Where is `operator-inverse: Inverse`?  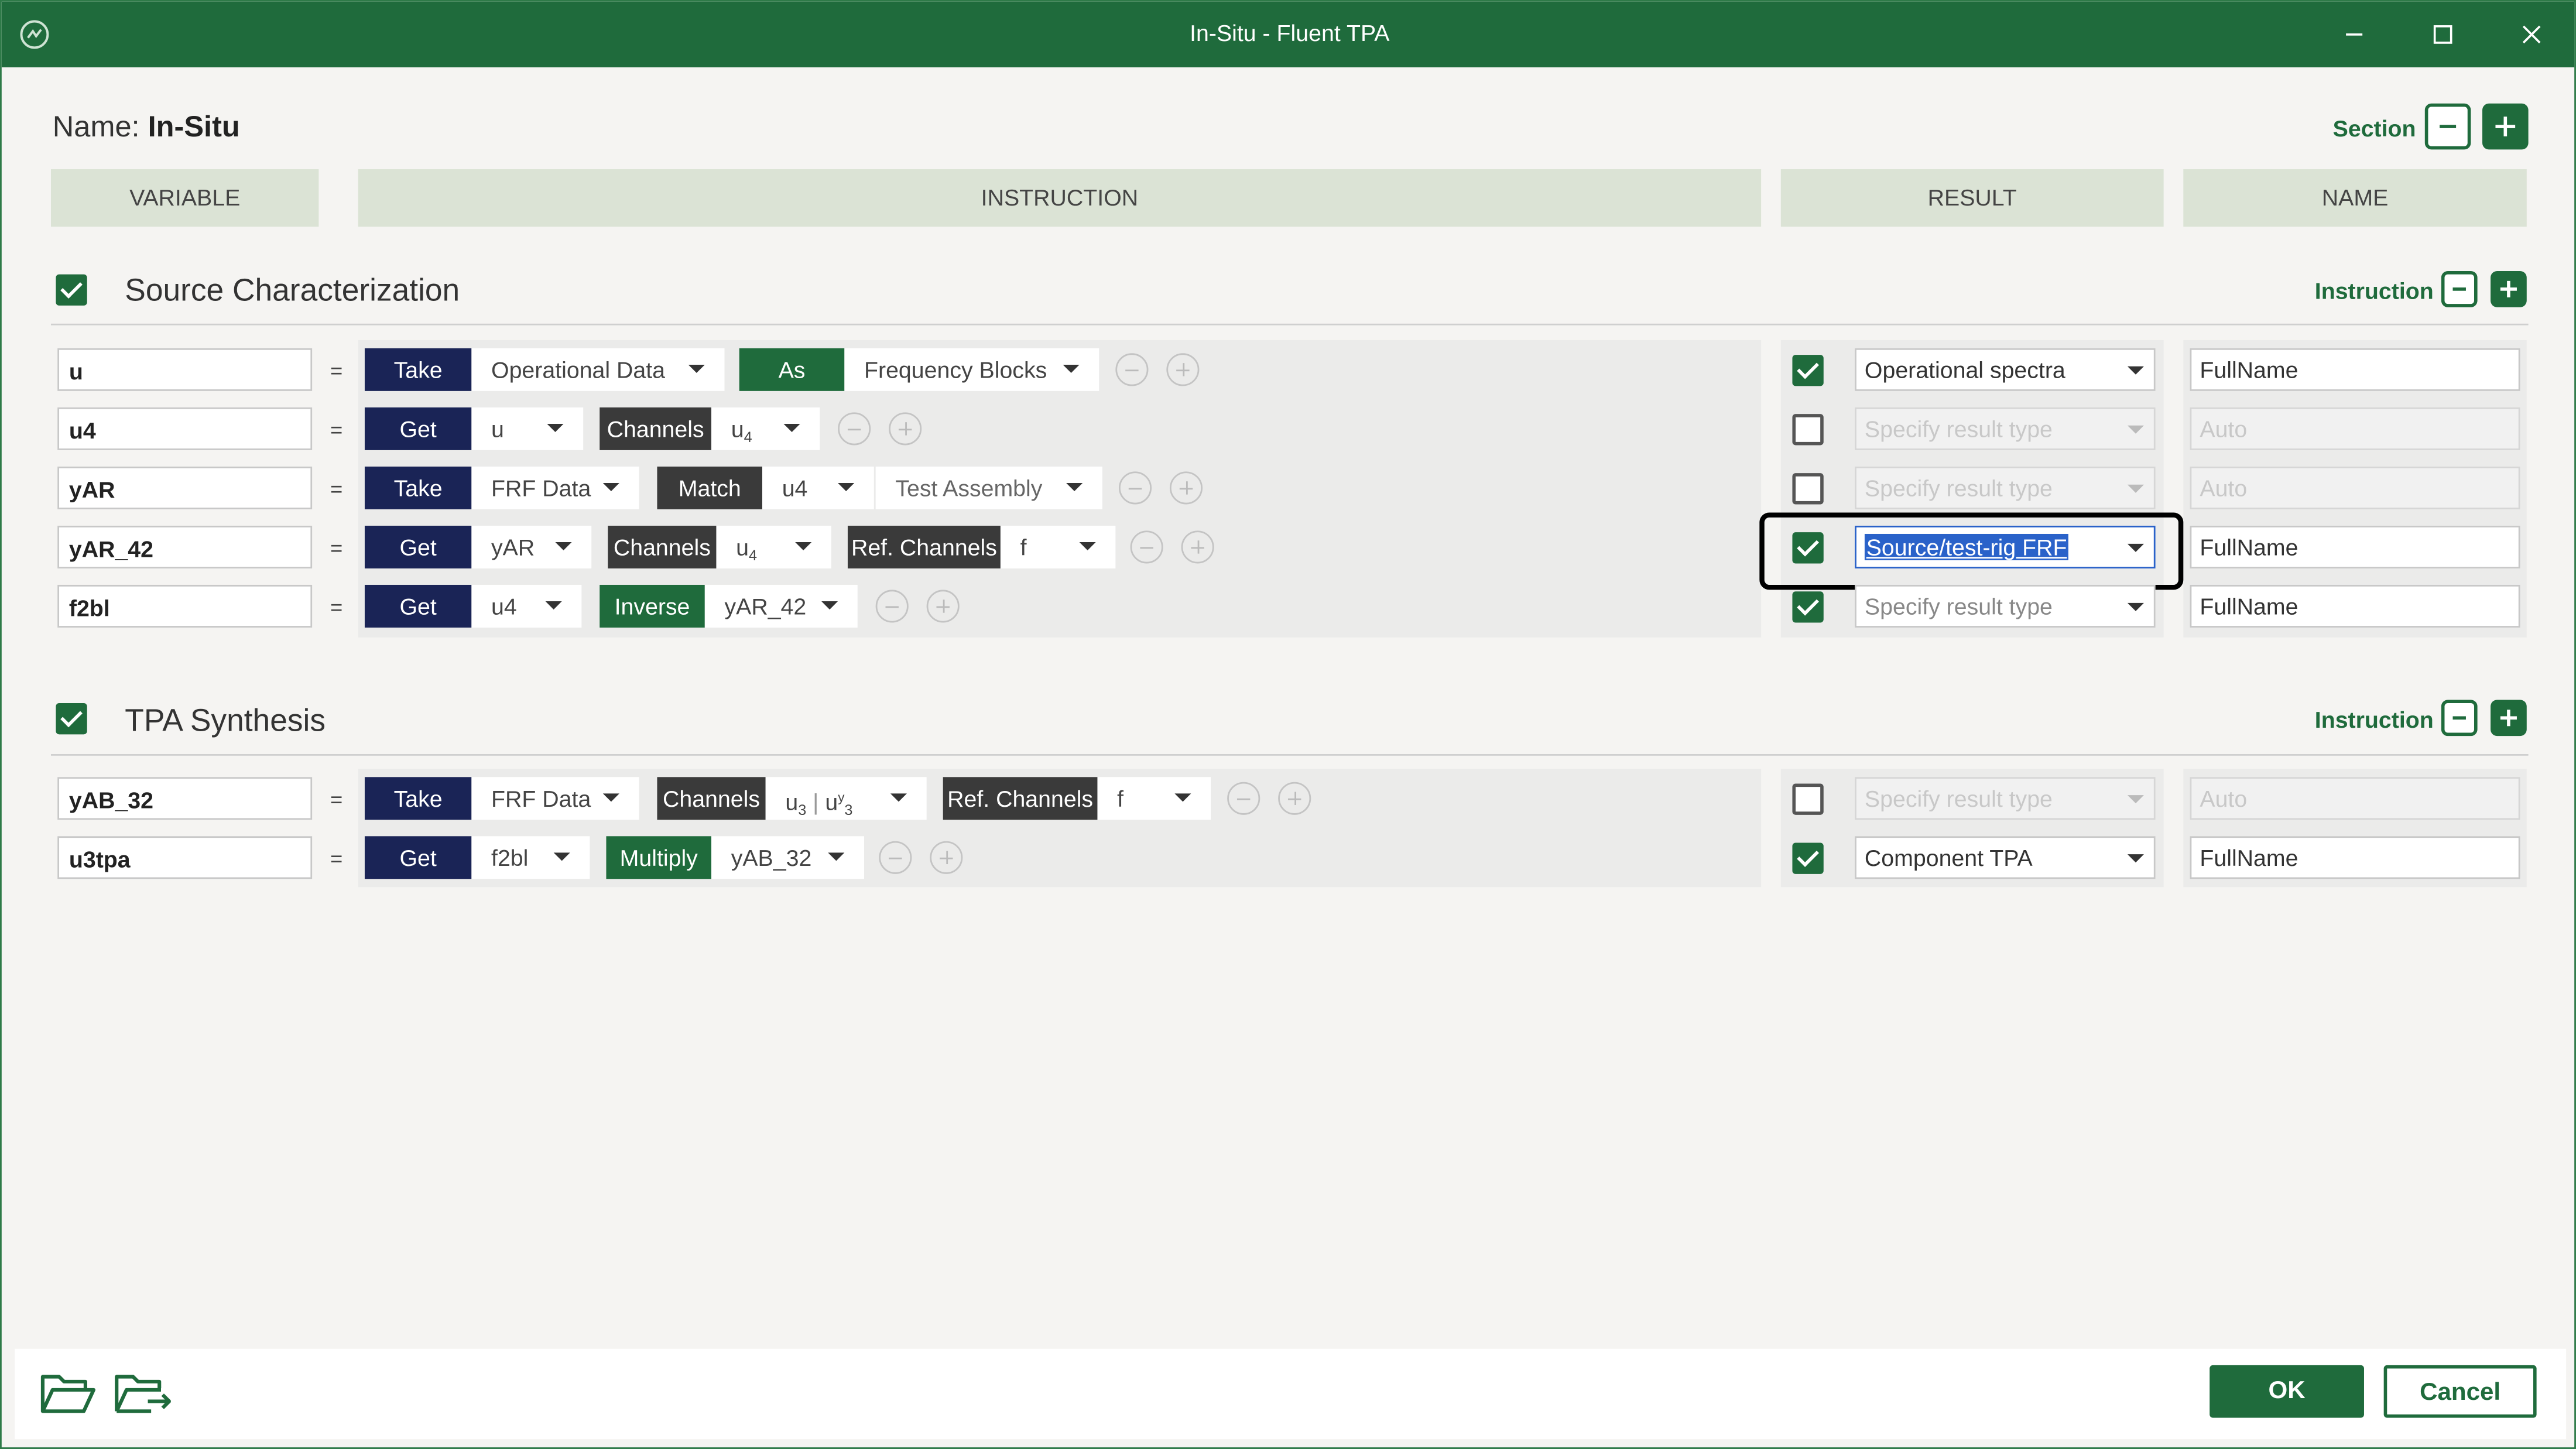
operator-inverse: Inverse is located at coordinates (652, 606).